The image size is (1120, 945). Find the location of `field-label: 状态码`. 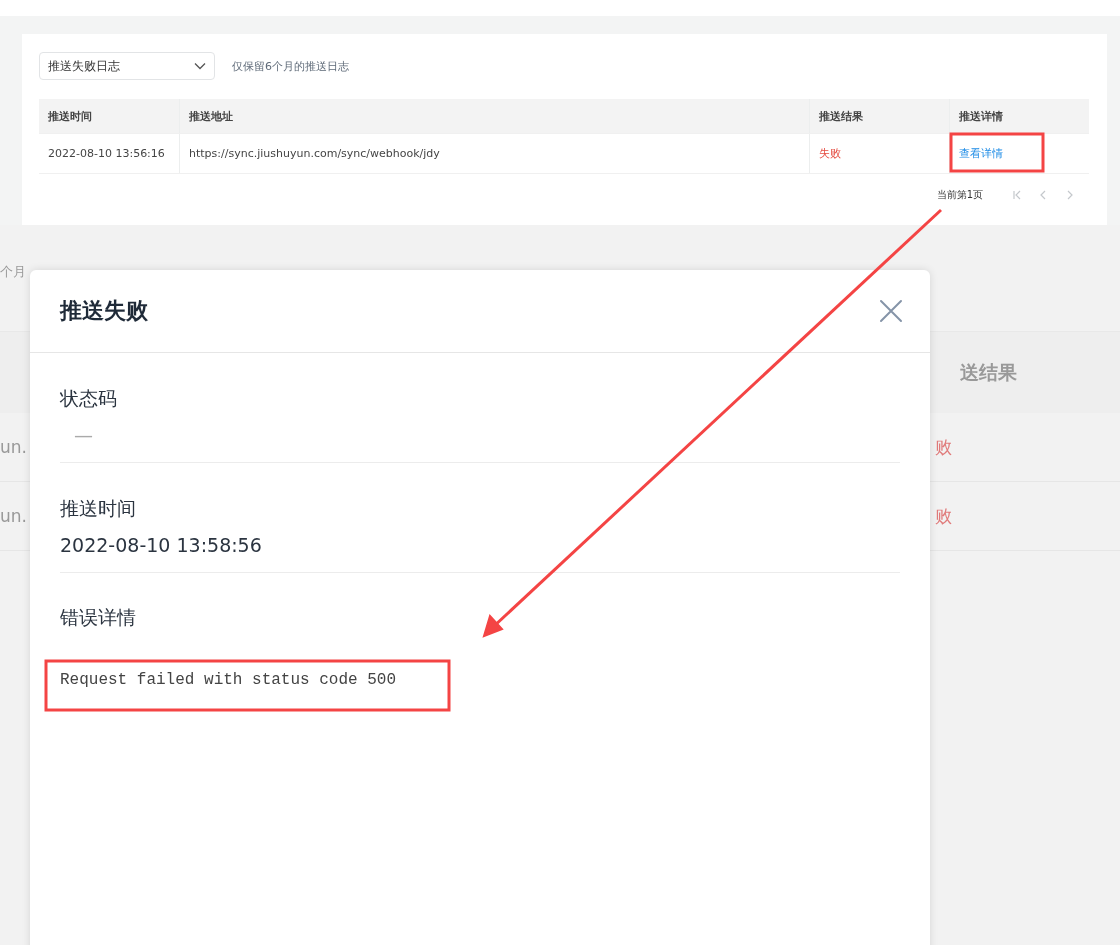

field-label: 状态码 is located at coordinates (89, 398).